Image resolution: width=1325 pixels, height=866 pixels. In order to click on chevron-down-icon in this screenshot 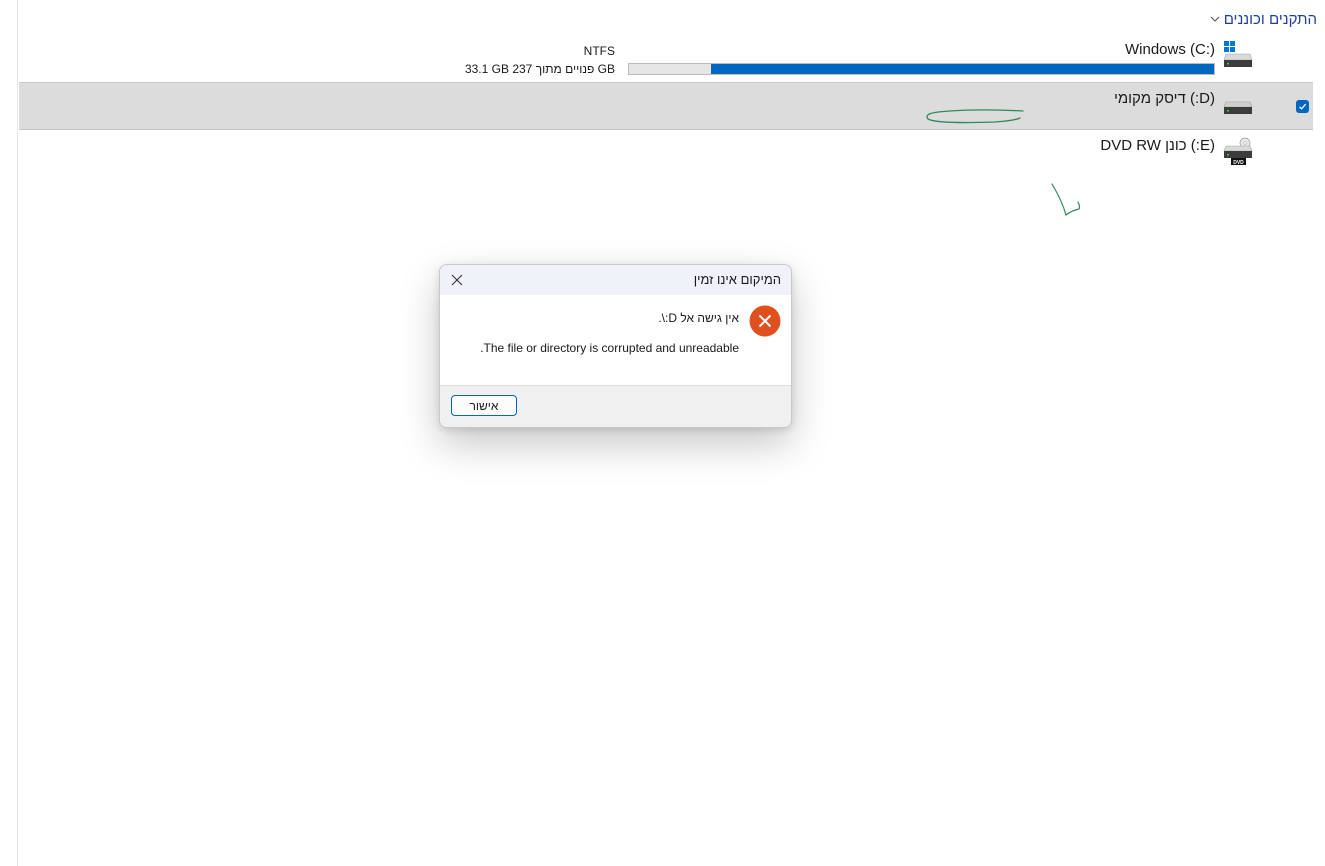, I will do `click(1215, 19)`.